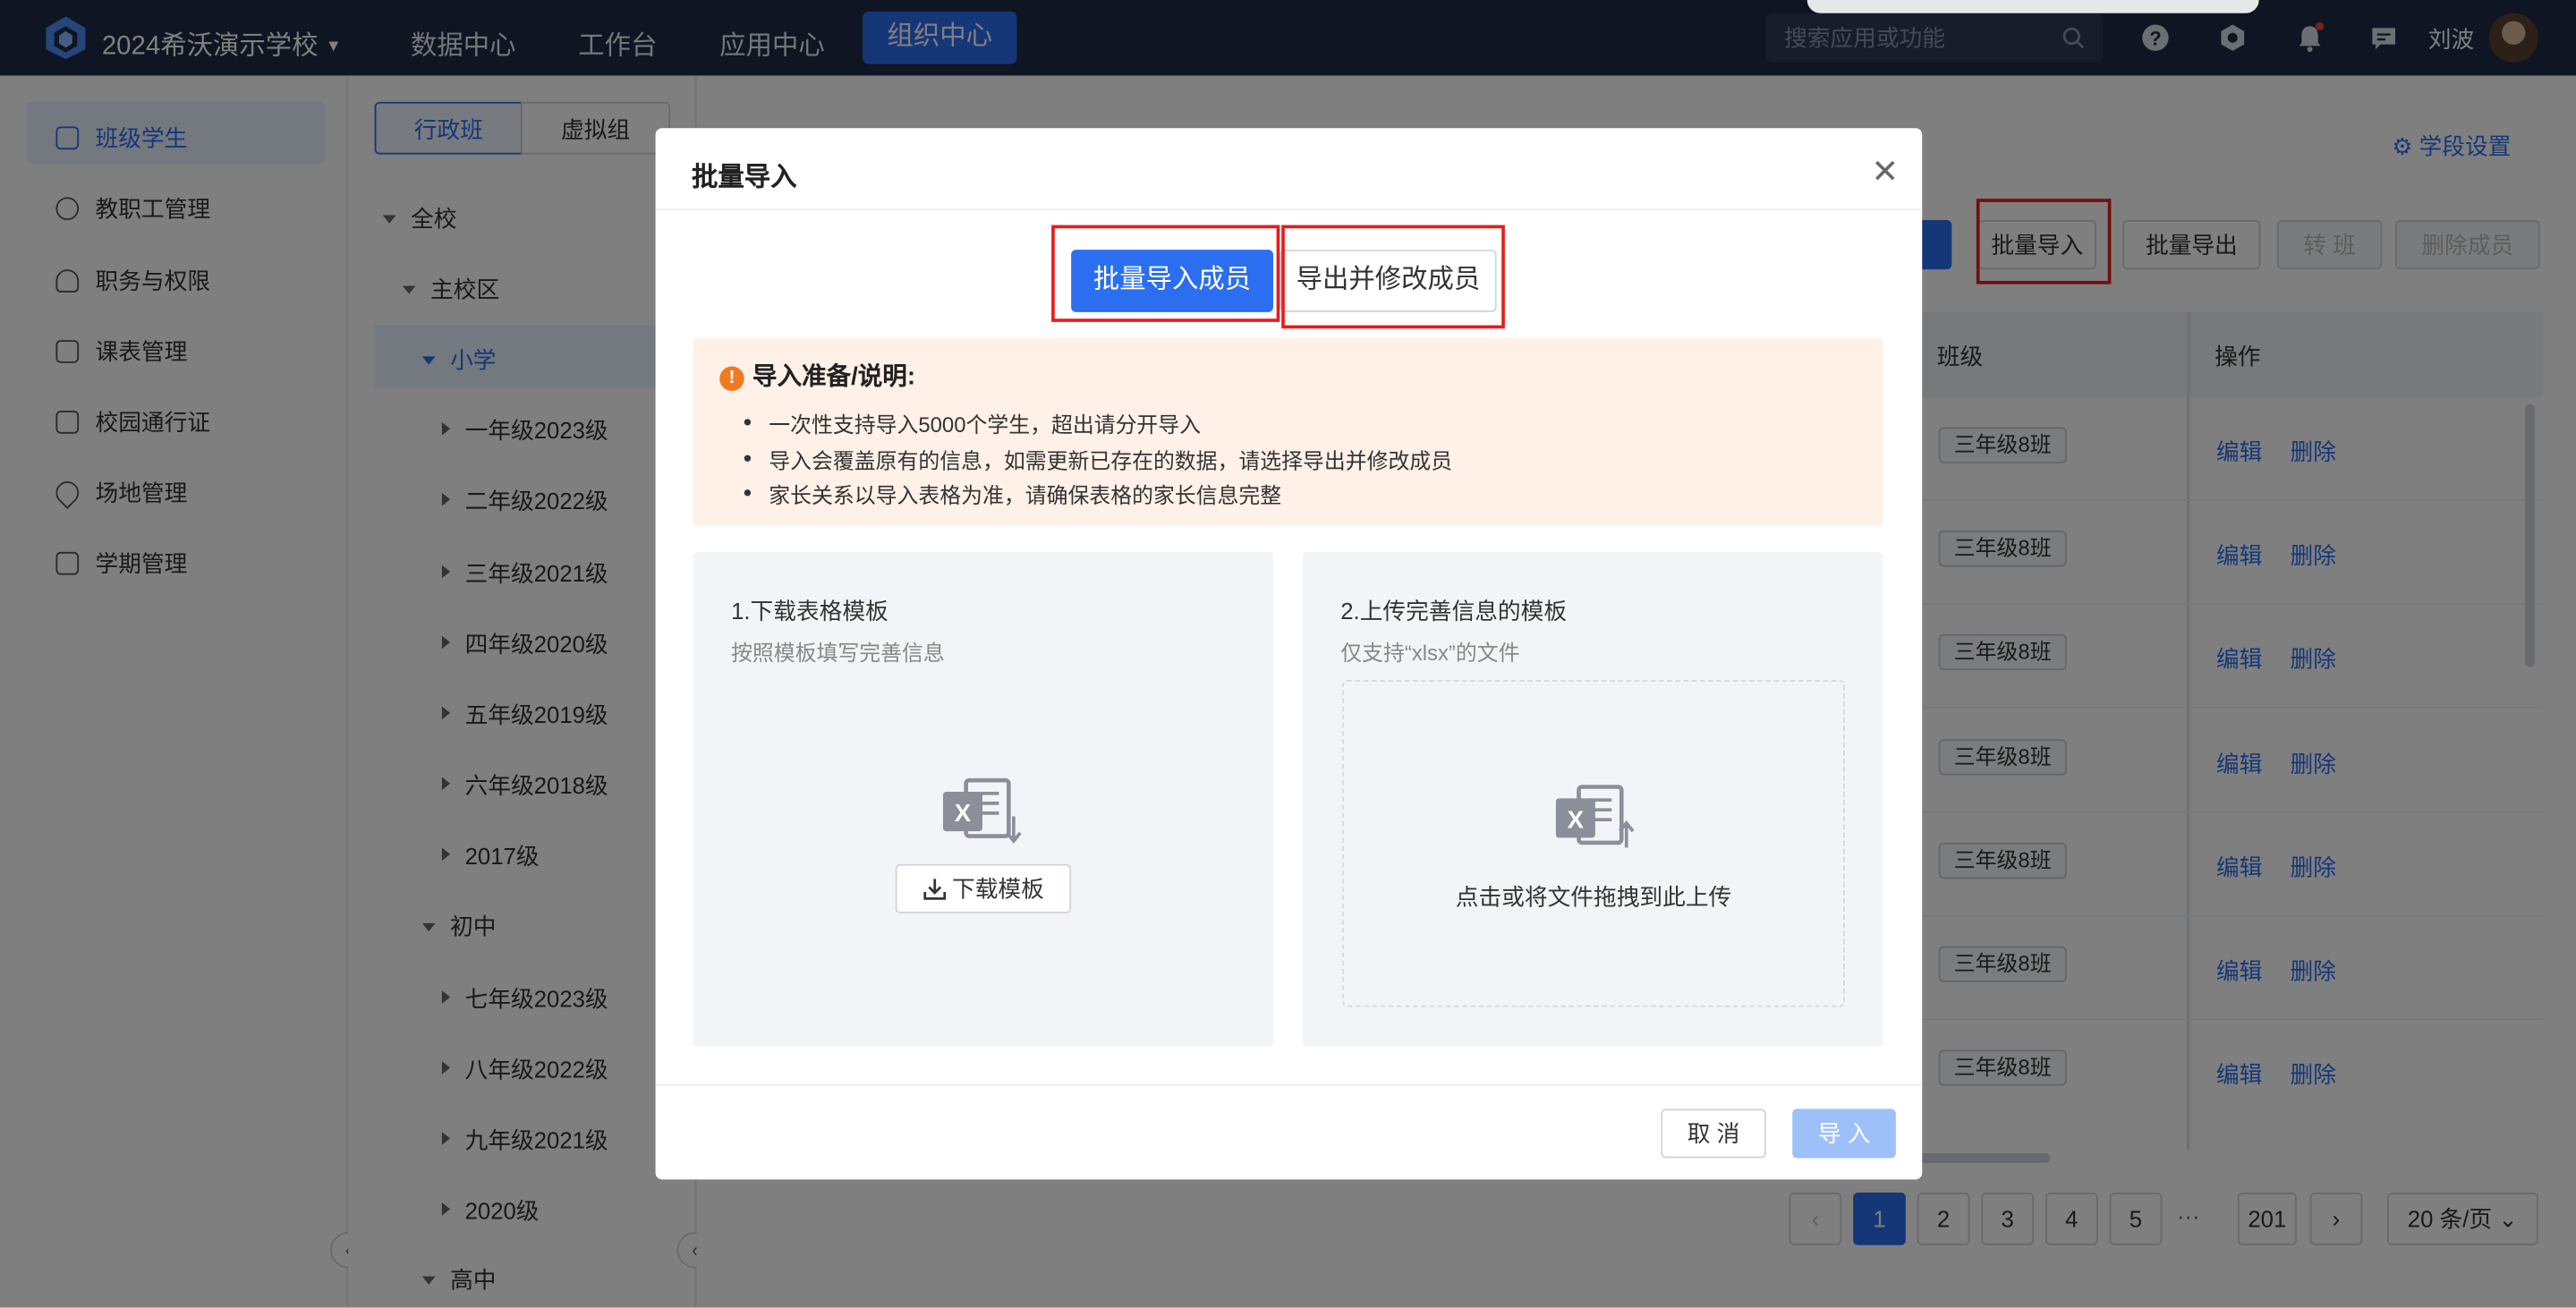 This screenshot has height=1308, width=2576. I want to click on dialog-title: 批量导入, so click(744, 178).